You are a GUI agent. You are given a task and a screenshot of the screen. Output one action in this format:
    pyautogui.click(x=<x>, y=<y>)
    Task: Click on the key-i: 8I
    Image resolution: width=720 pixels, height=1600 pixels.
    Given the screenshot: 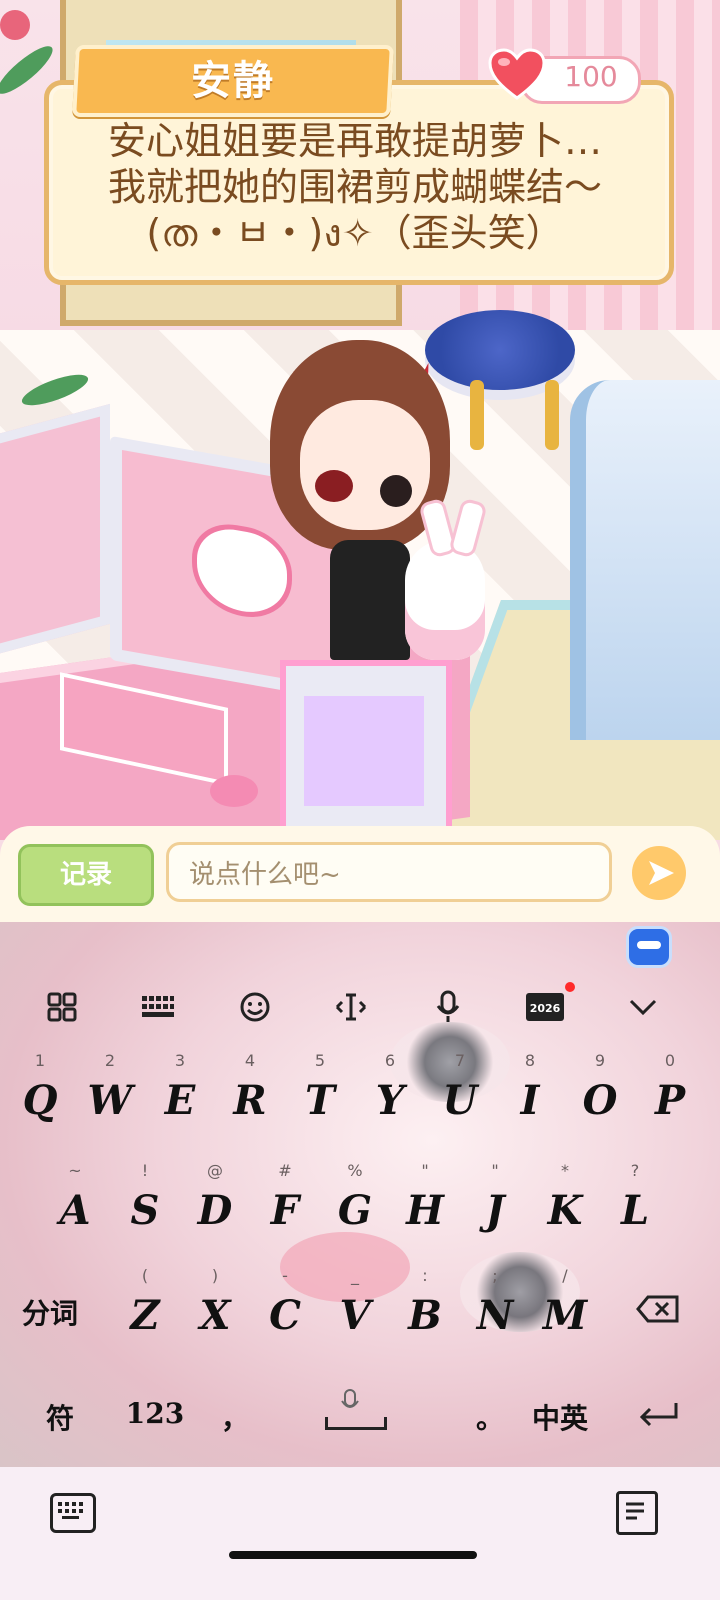 What is the action you would take?
    pyautogui.click(x=530, y=1097)
    